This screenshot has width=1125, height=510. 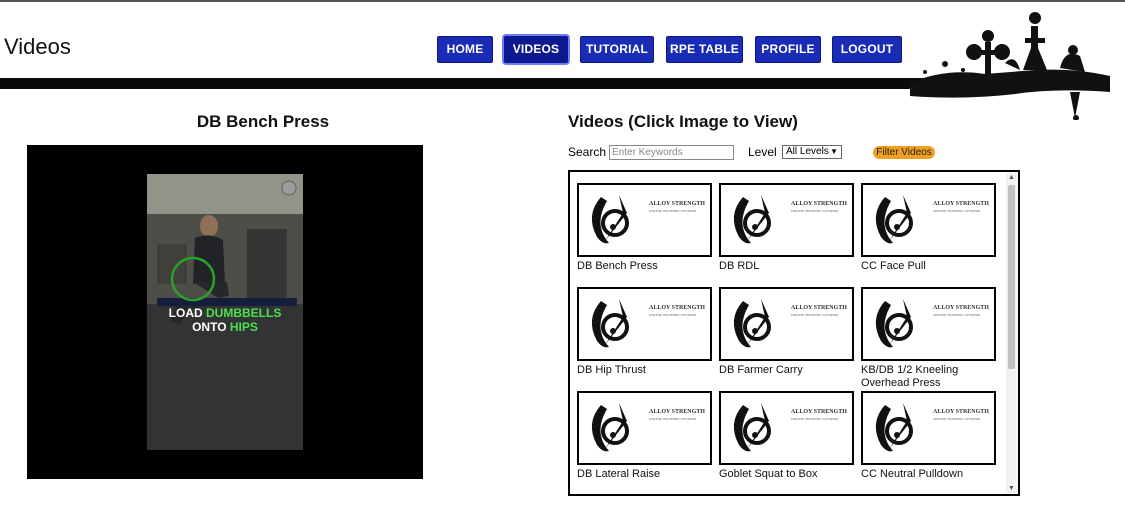 I want to click on nav-videos-button: VIDEOS, so click(x=536, y=49).